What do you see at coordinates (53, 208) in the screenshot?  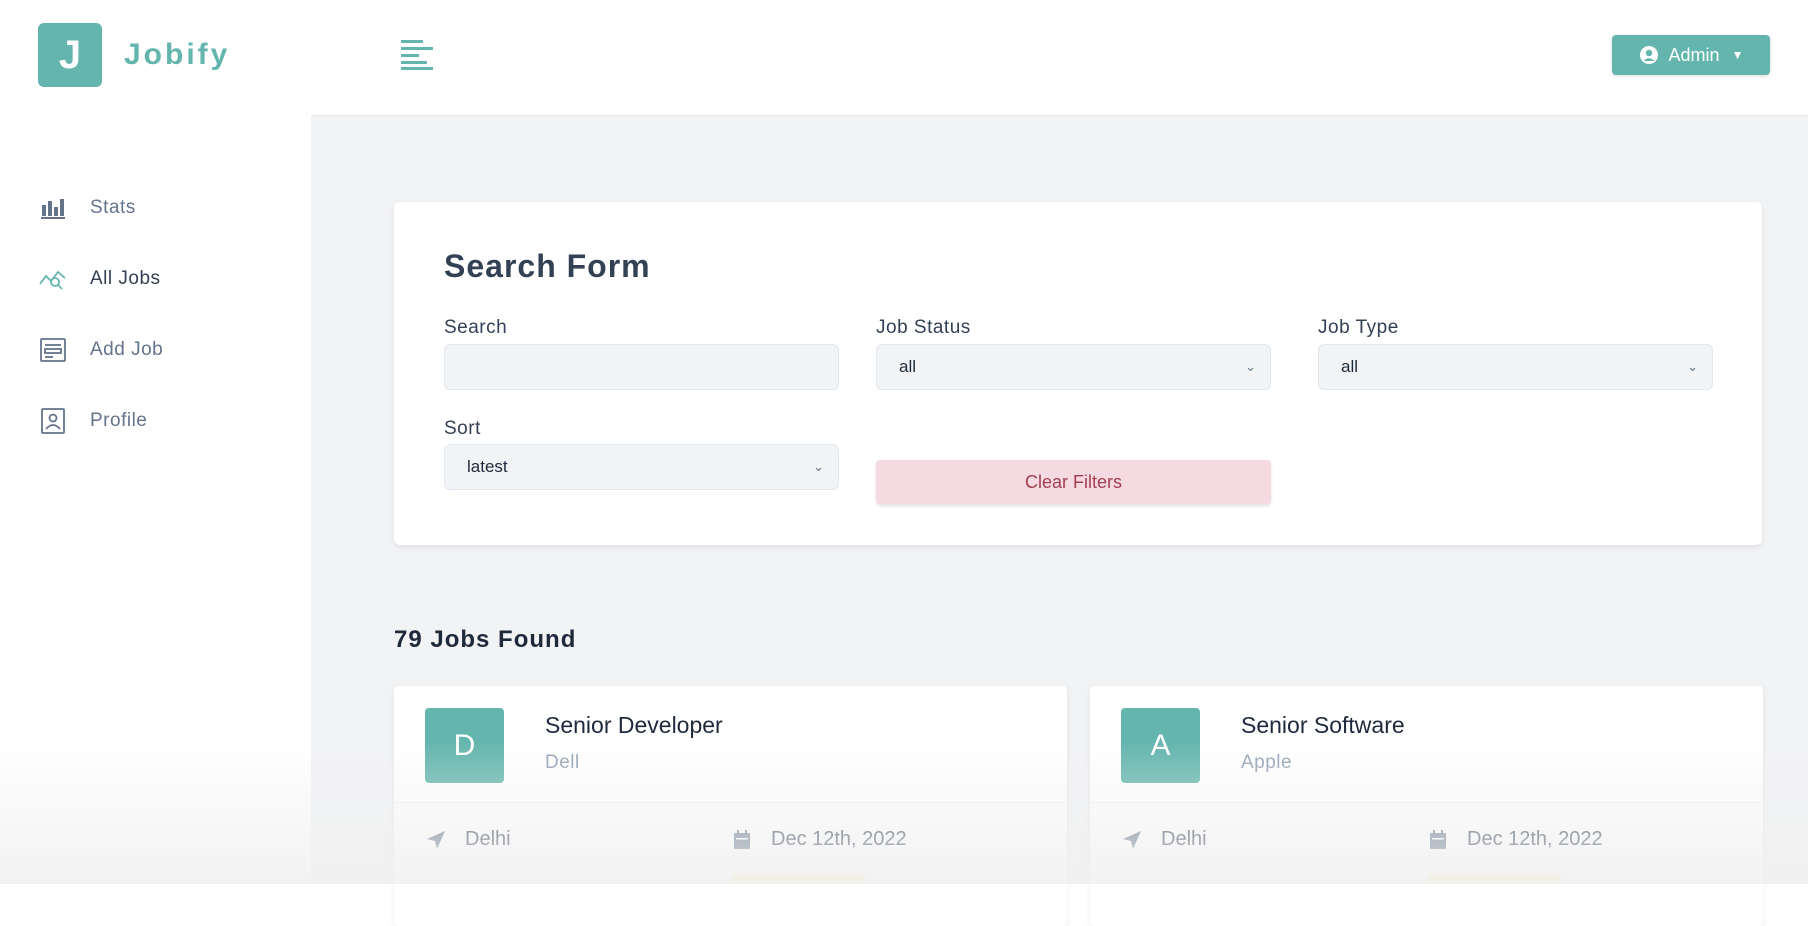 I see `bar-chart-icon` at bounding box center [53, 208].